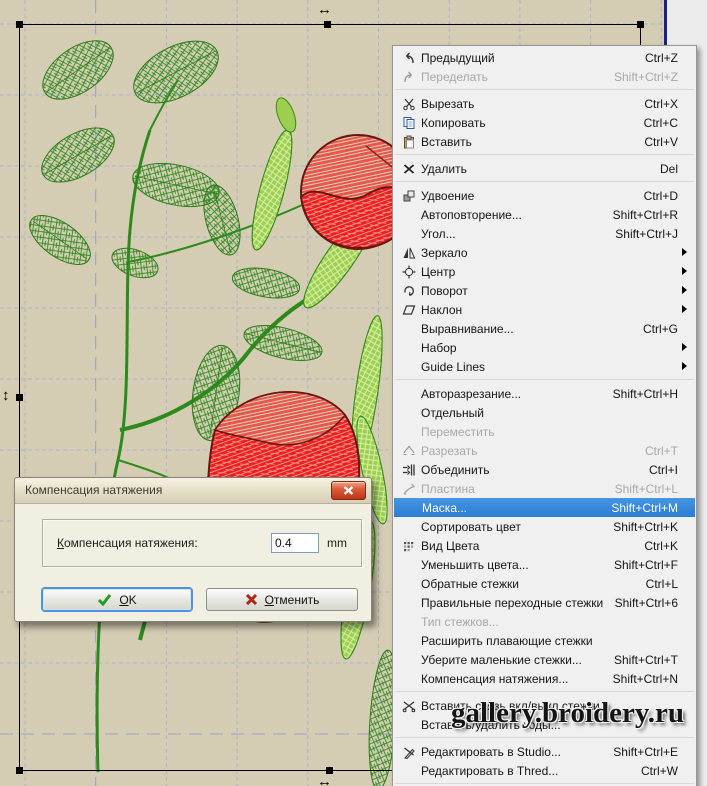 The image size is (707, 786). I want to click on menu-item-reverse-stitches: Обратные стежки Ctrl+L, so click(544, 583).